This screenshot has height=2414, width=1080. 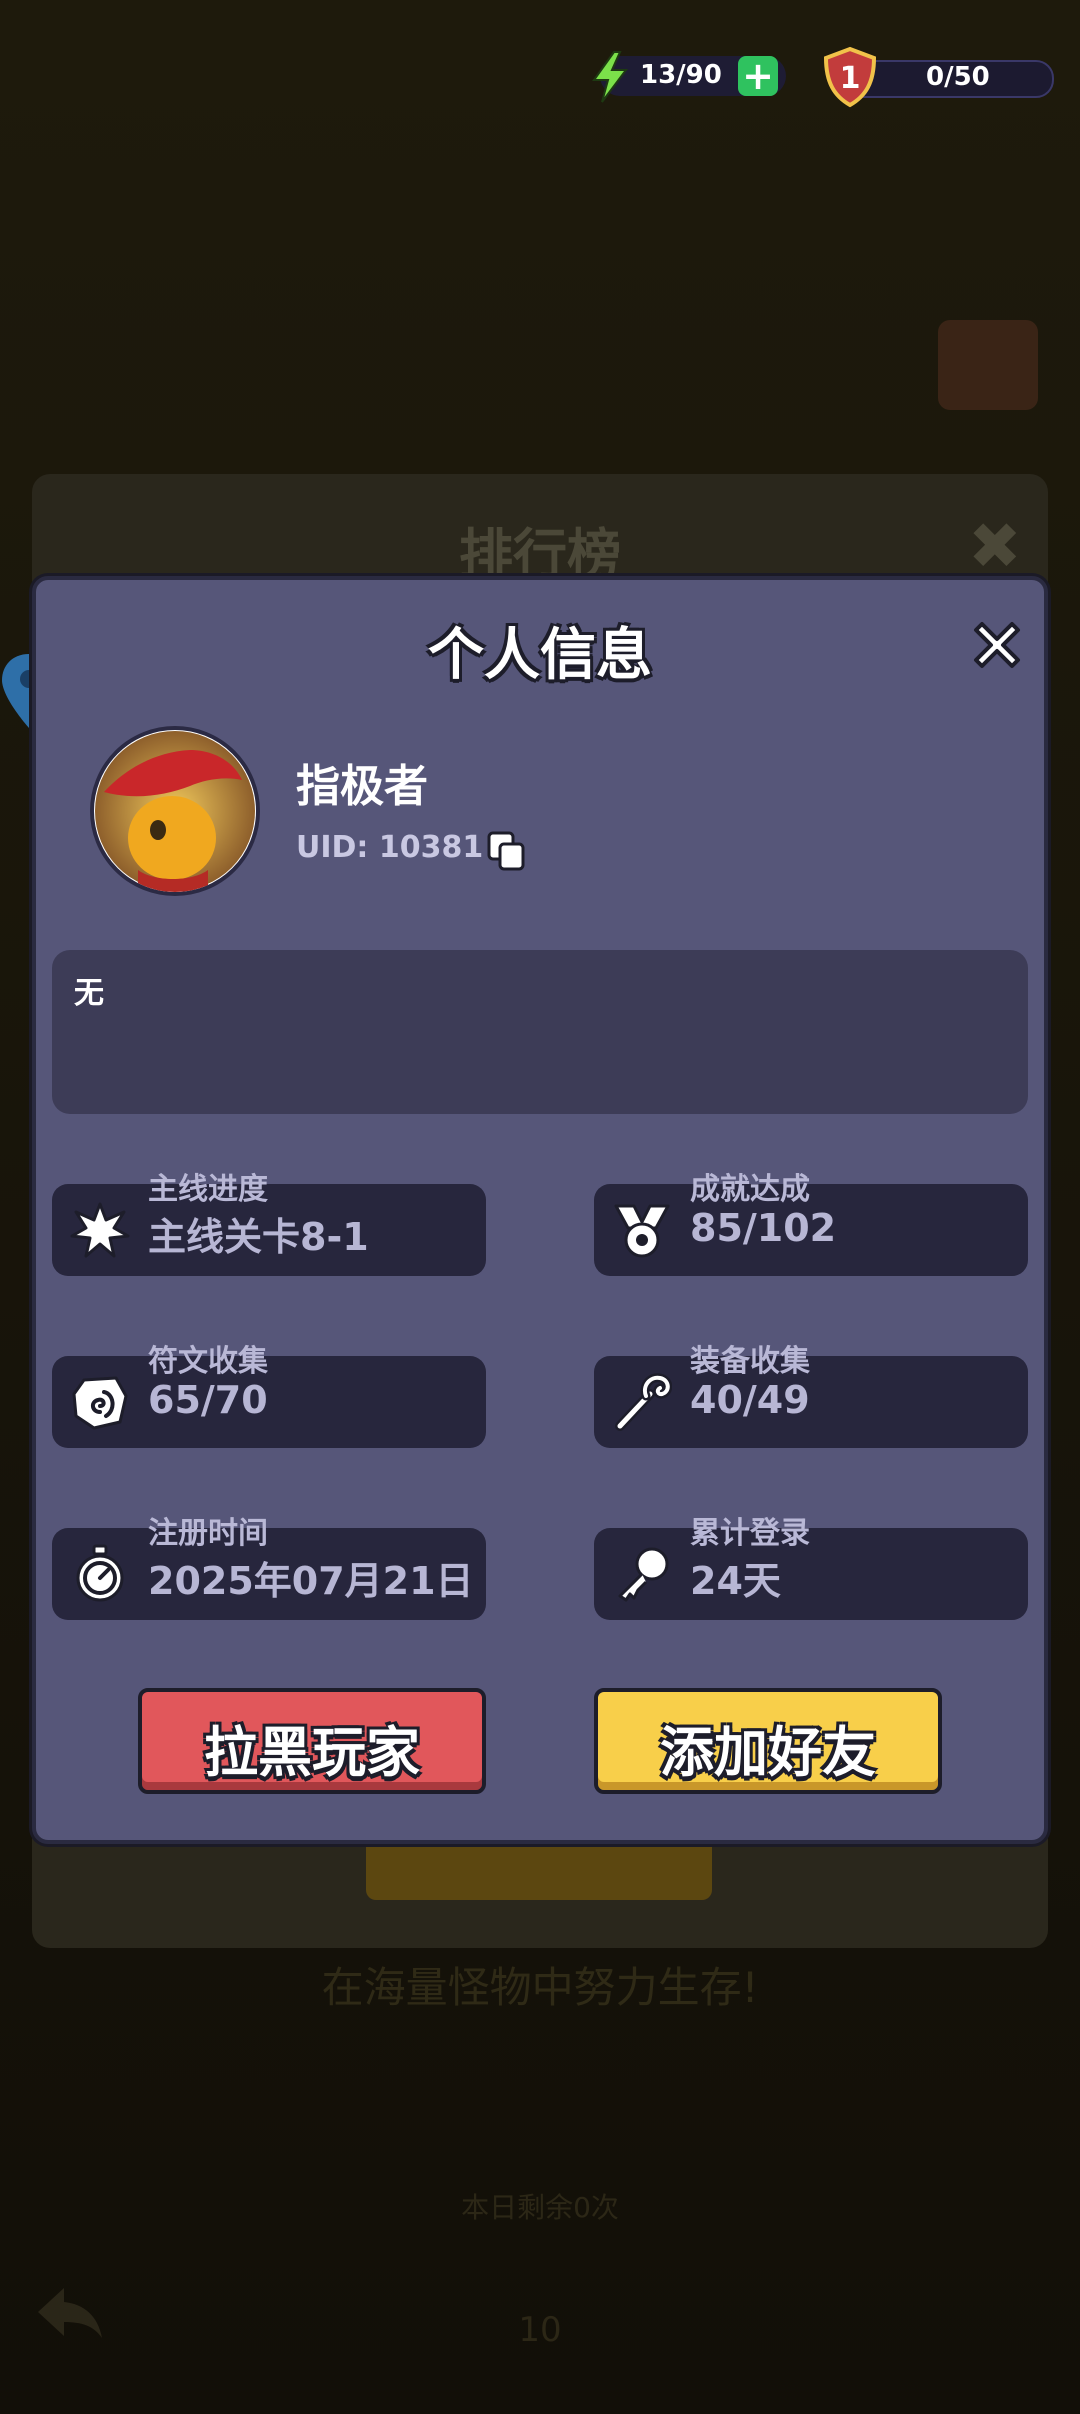 What do you see at coordinates (681, 75) in the screenshot?
I see `energy-count: 13/90` at bounding box center [681, 75].